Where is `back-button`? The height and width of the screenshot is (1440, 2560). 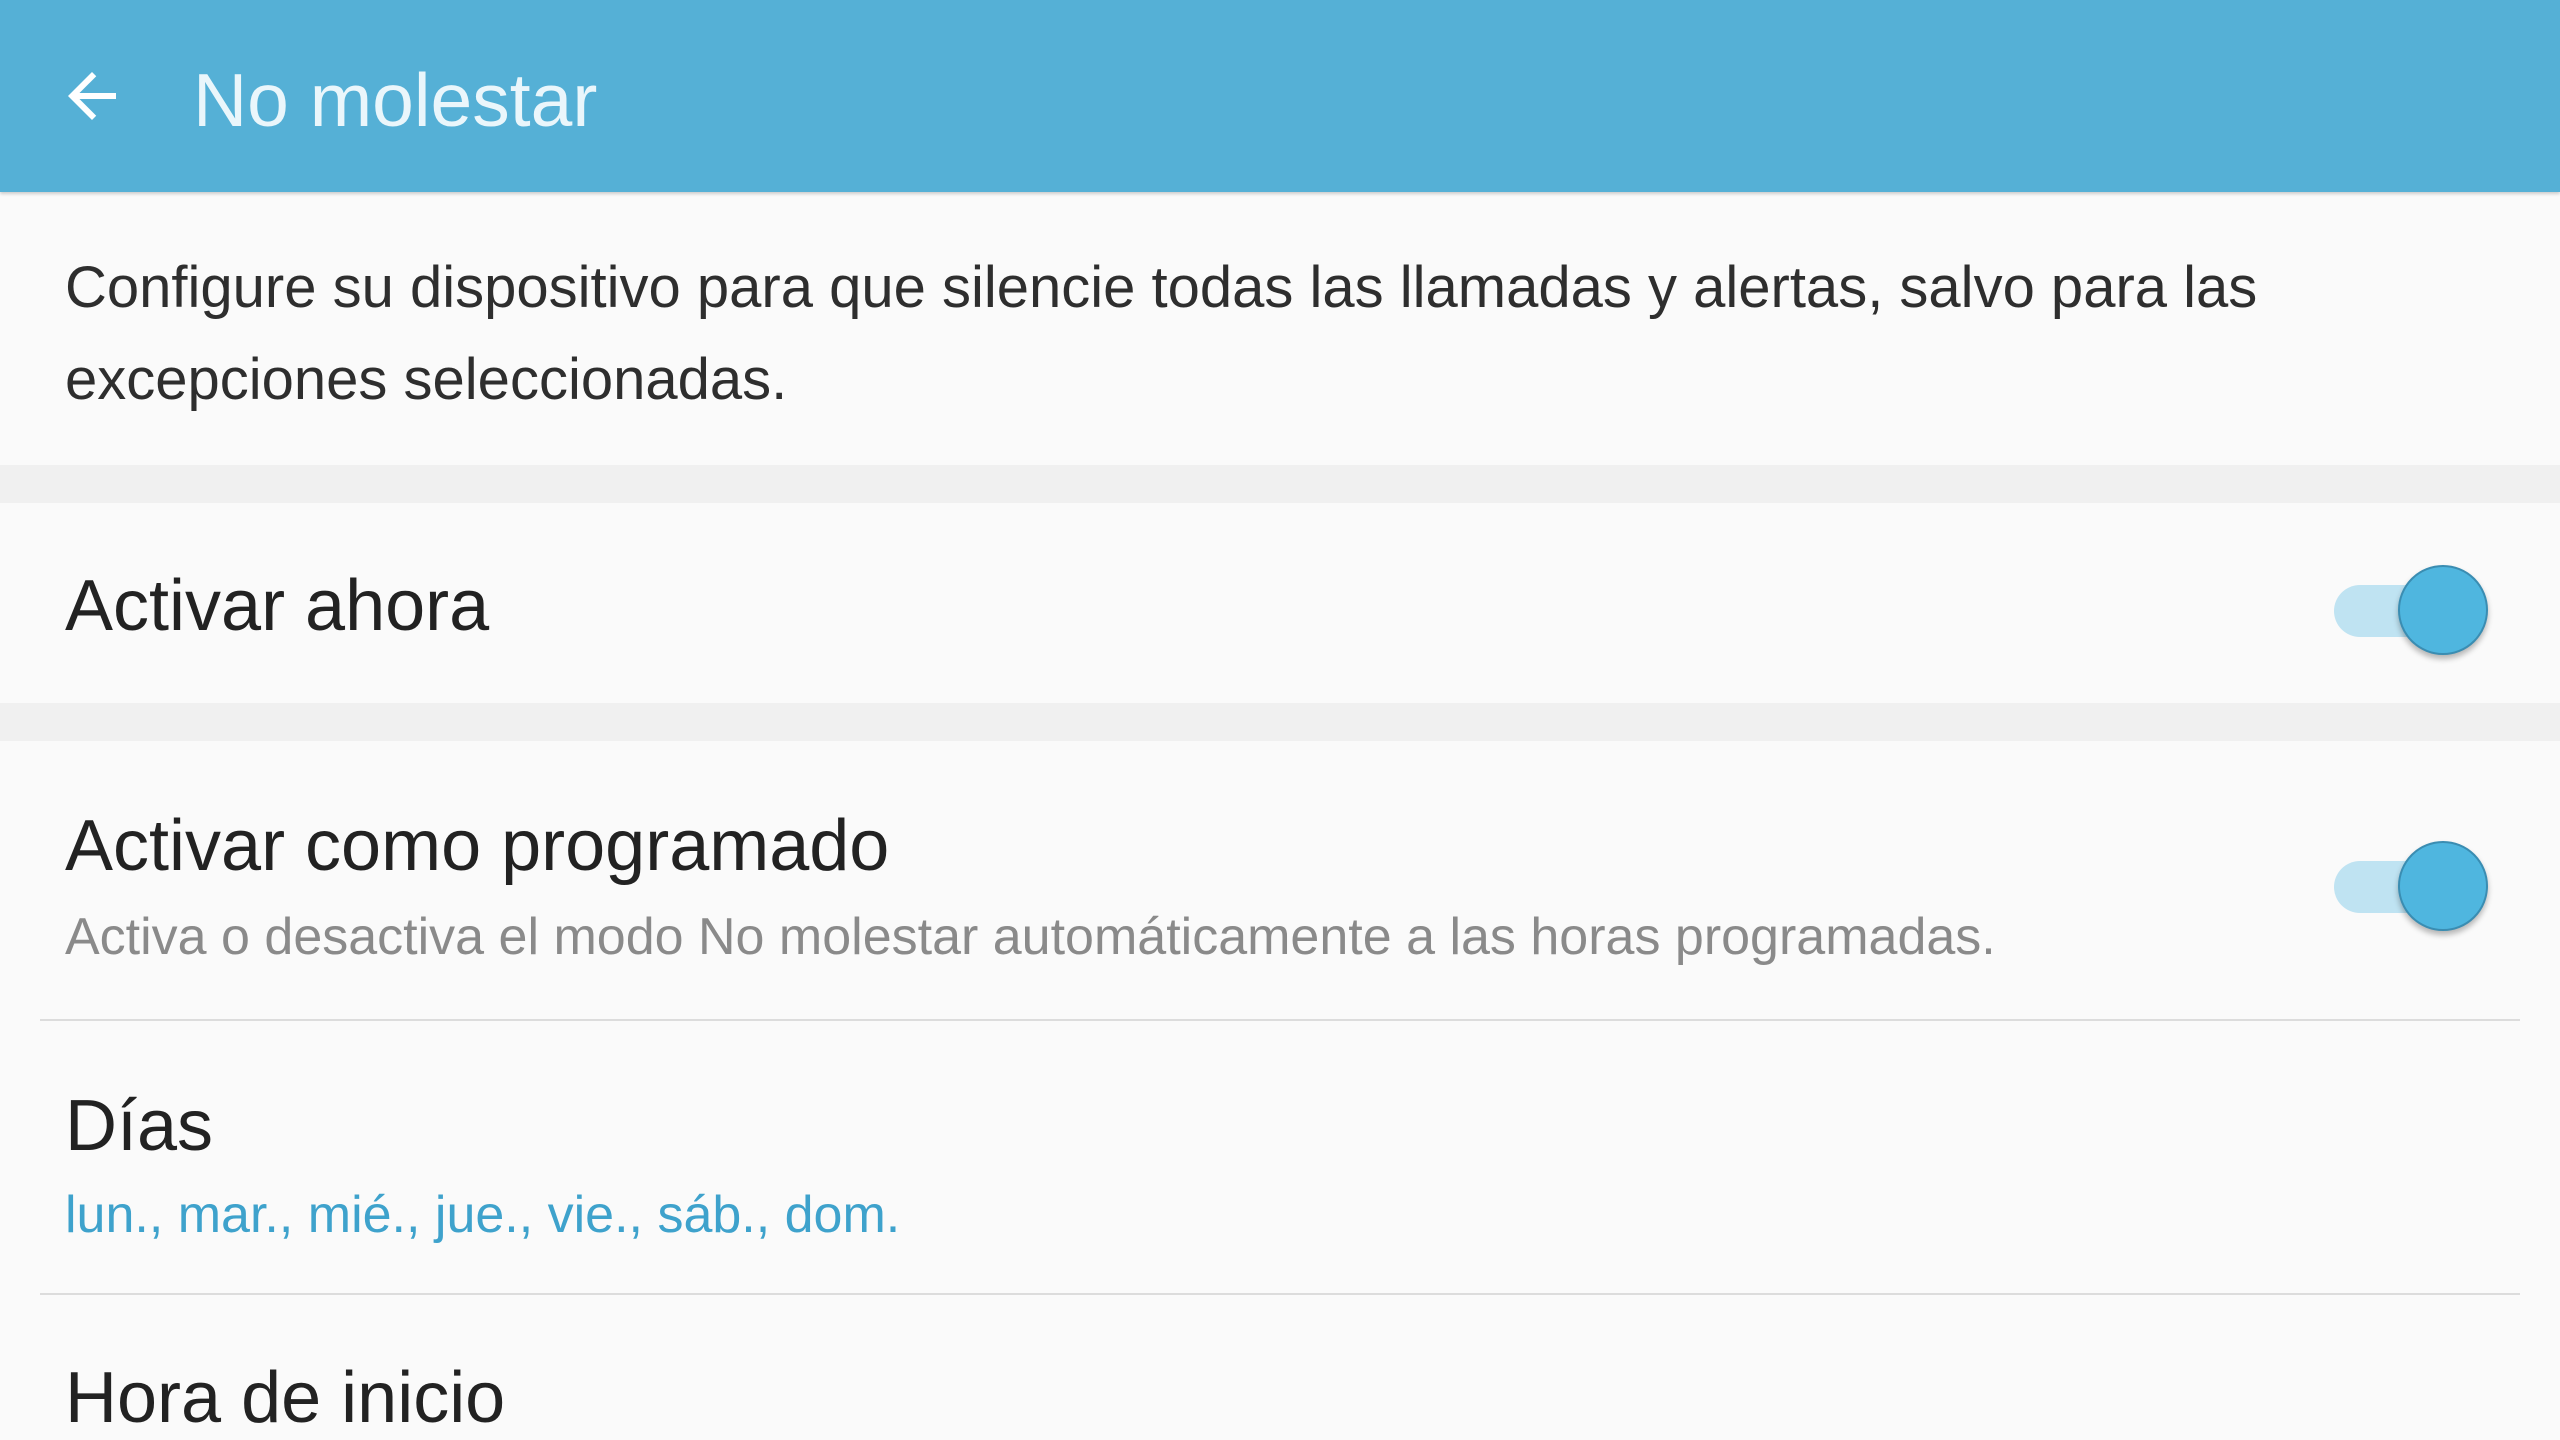 back-button is located at coordinates (92, 96).